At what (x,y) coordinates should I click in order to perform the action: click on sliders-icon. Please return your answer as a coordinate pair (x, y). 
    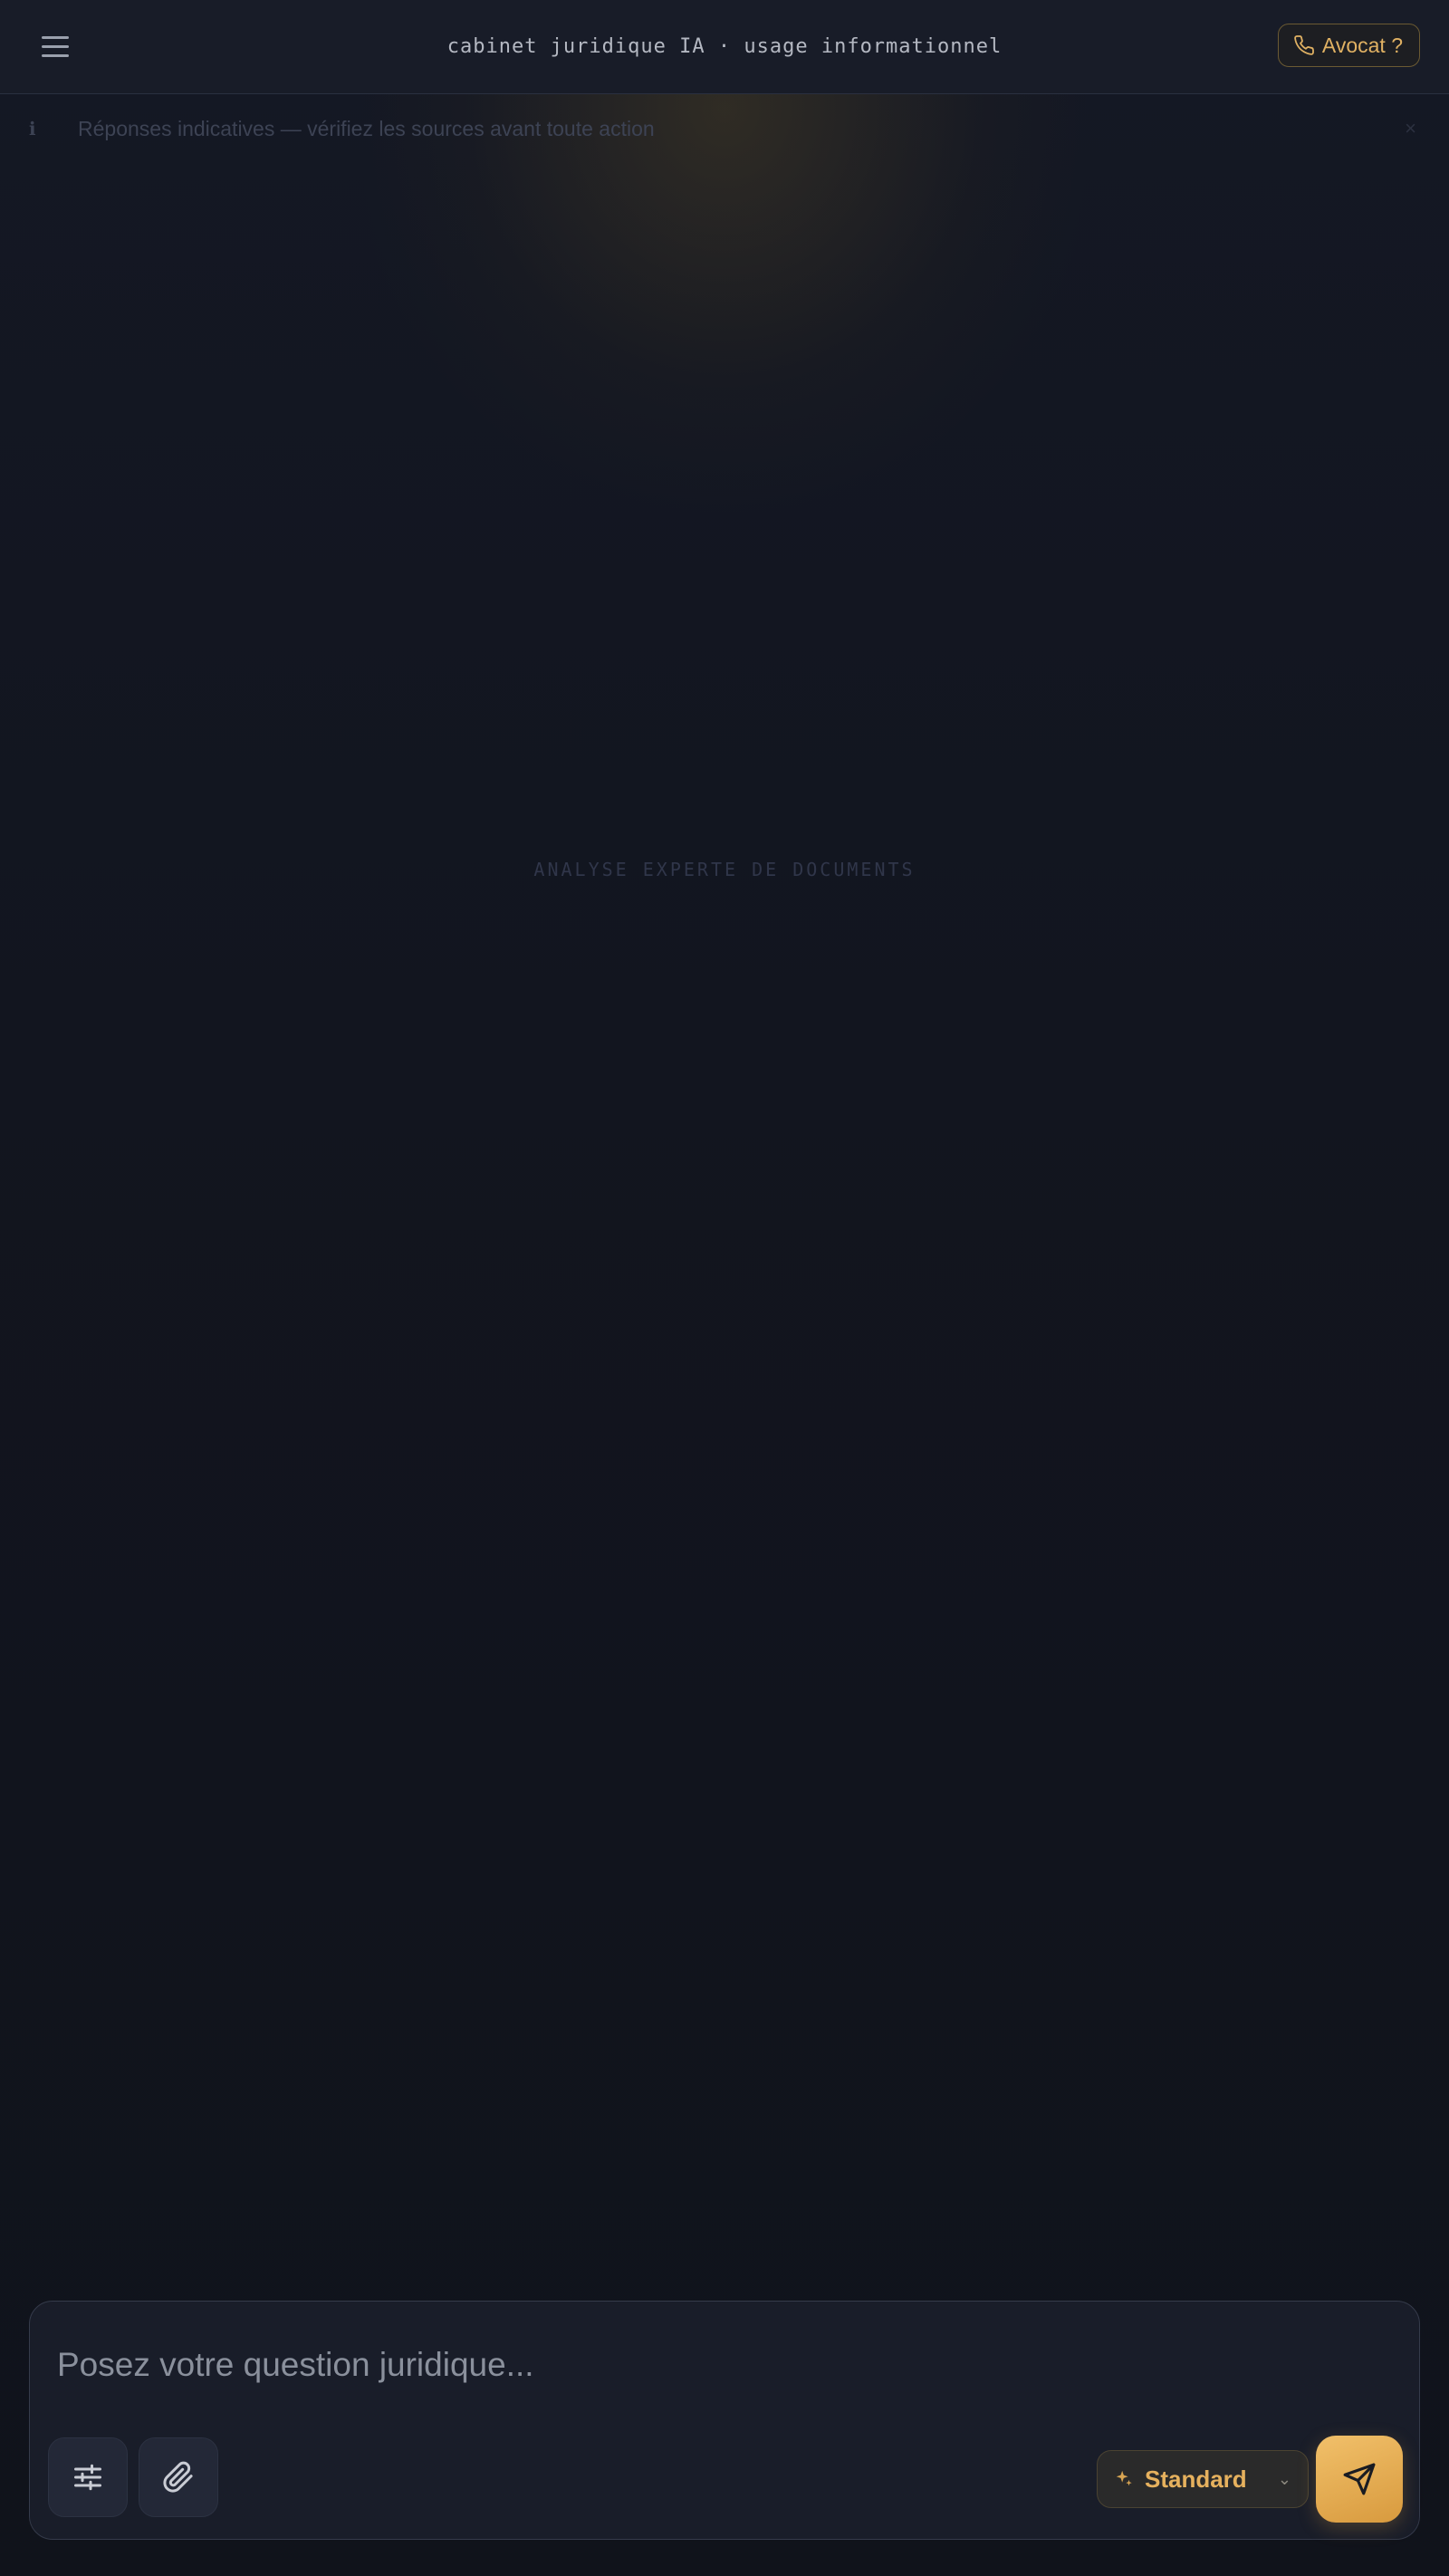
    Looking at the image, I should click on (87, 2477).